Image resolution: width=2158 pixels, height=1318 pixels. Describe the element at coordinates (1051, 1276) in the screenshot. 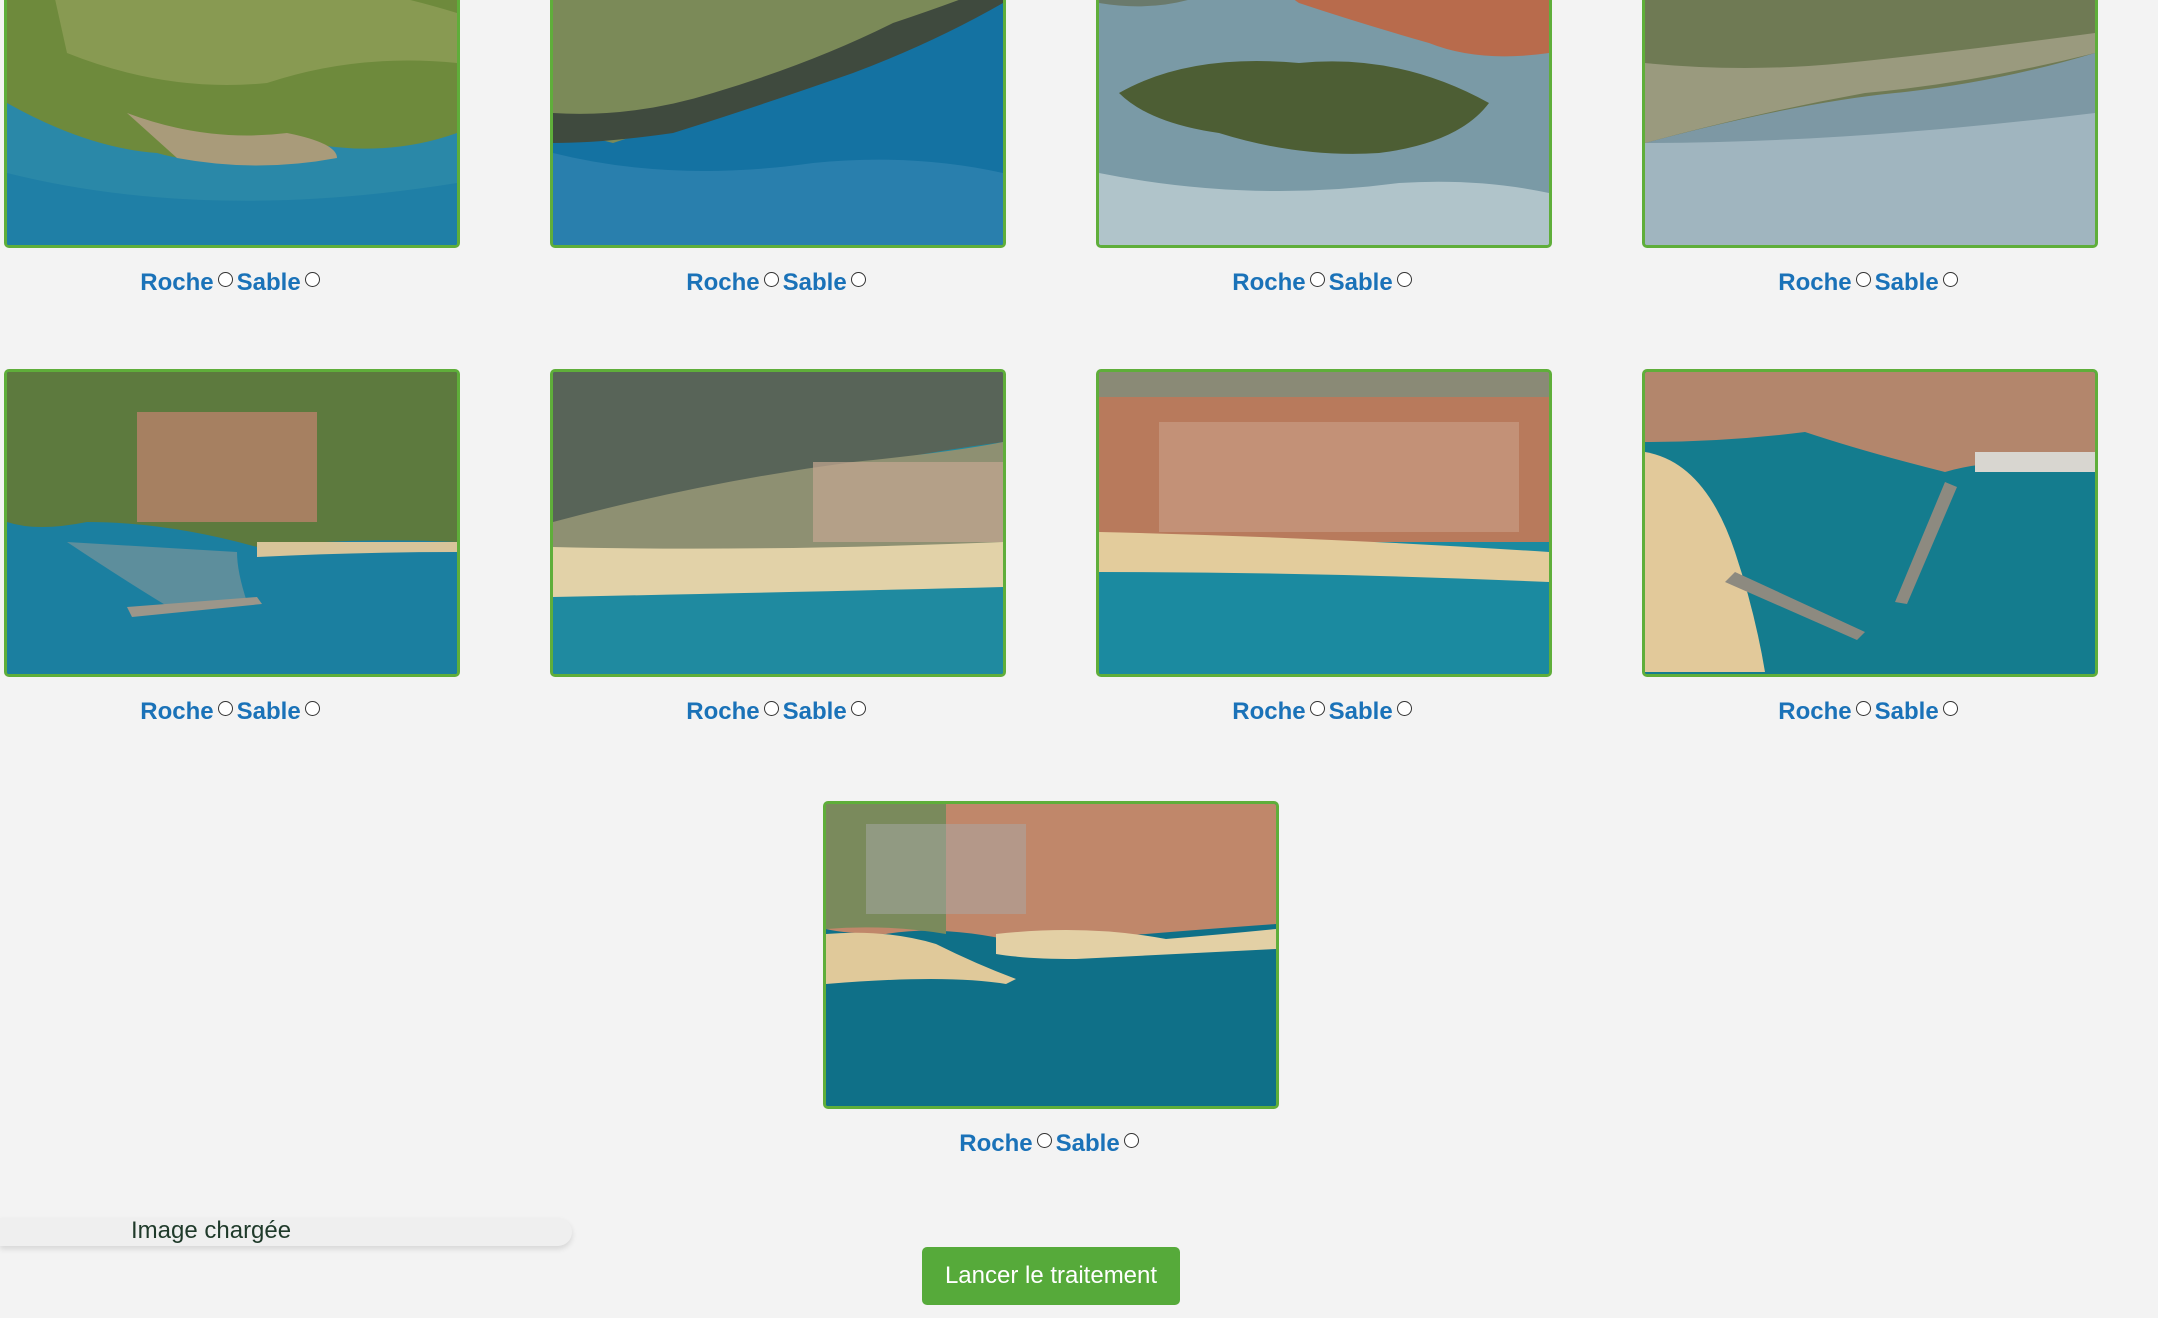

I see `launch-processing-button: Lancer le traitement` at that location.